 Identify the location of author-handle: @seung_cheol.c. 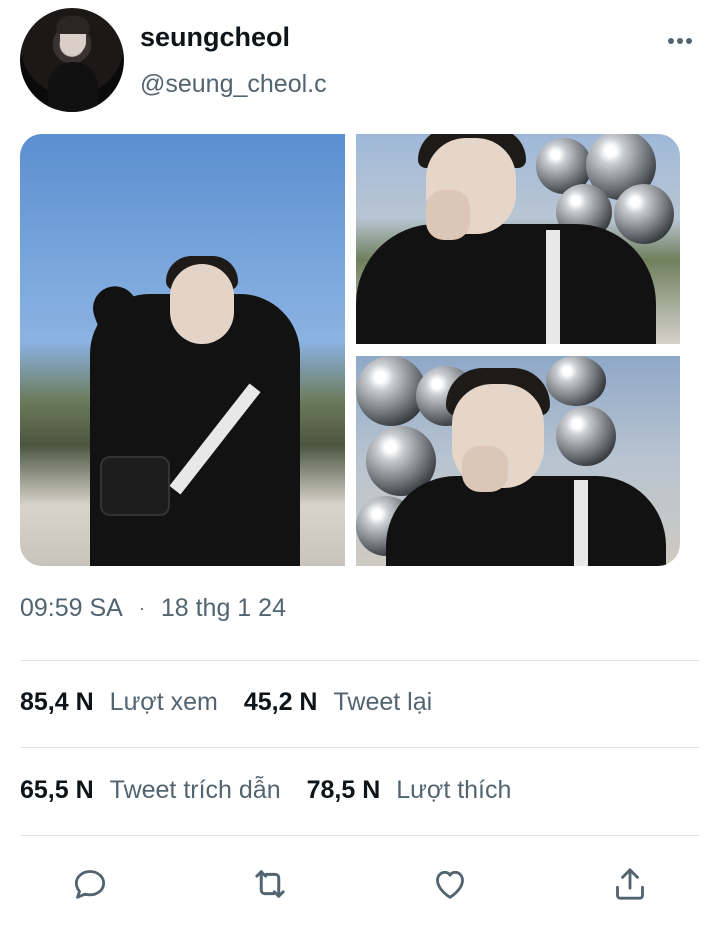
(233, 84).